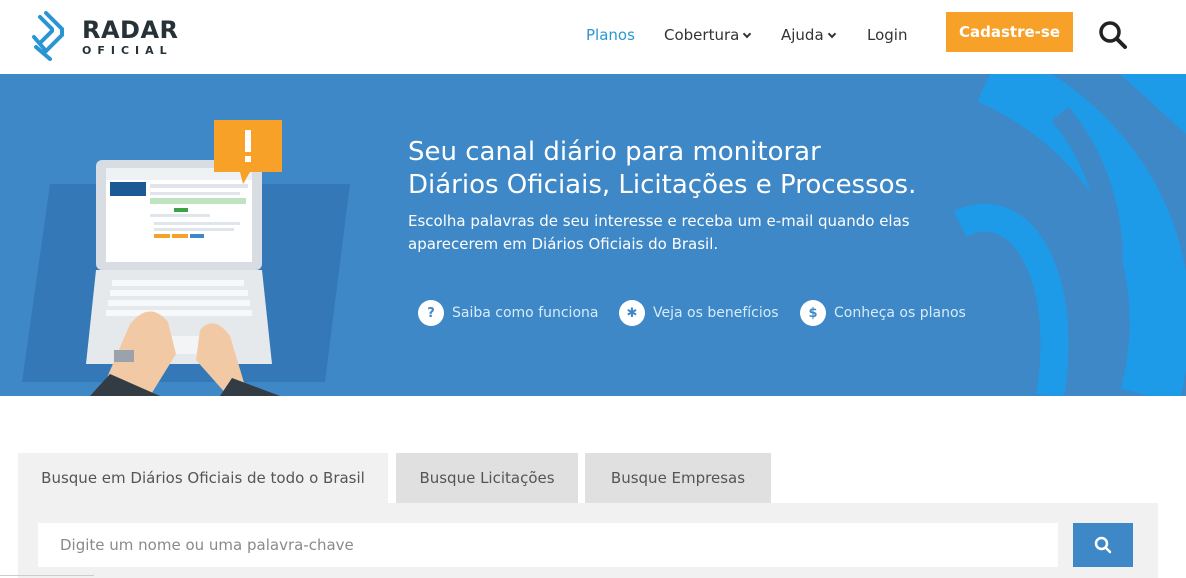 This screenshot has height=578, width=1186. What do you see at coordinates (248, 141) in the screenshot?
I see `alert-icon` at bounding box center [248, 141].